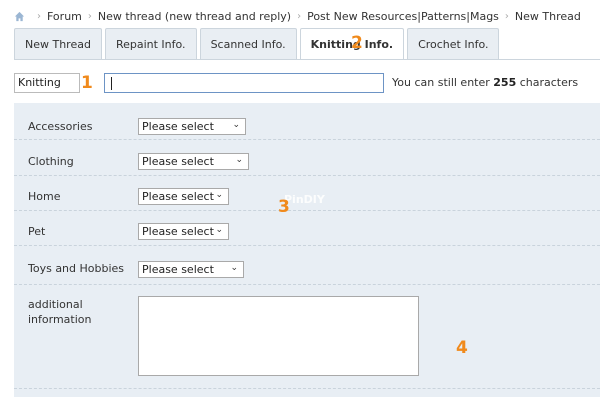 The height and width of the screenshot is (397, 600). I want to click on form-row-pet: Pet Please select ⌄, so click(307, 228).